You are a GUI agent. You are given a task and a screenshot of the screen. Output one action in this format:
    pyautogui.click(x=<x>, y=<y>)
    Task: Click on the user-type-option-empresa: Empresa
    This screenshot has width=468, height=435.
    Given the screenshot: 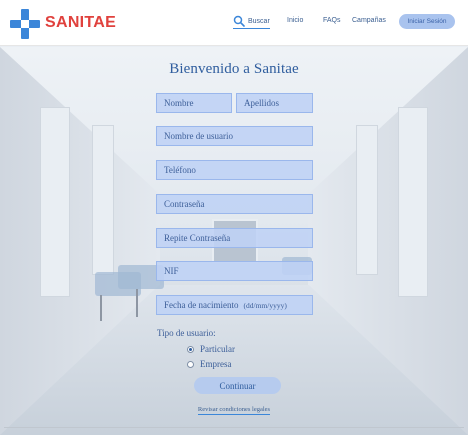 What is the action you would take?
    pyautogui.click(x=209, y=364)
    